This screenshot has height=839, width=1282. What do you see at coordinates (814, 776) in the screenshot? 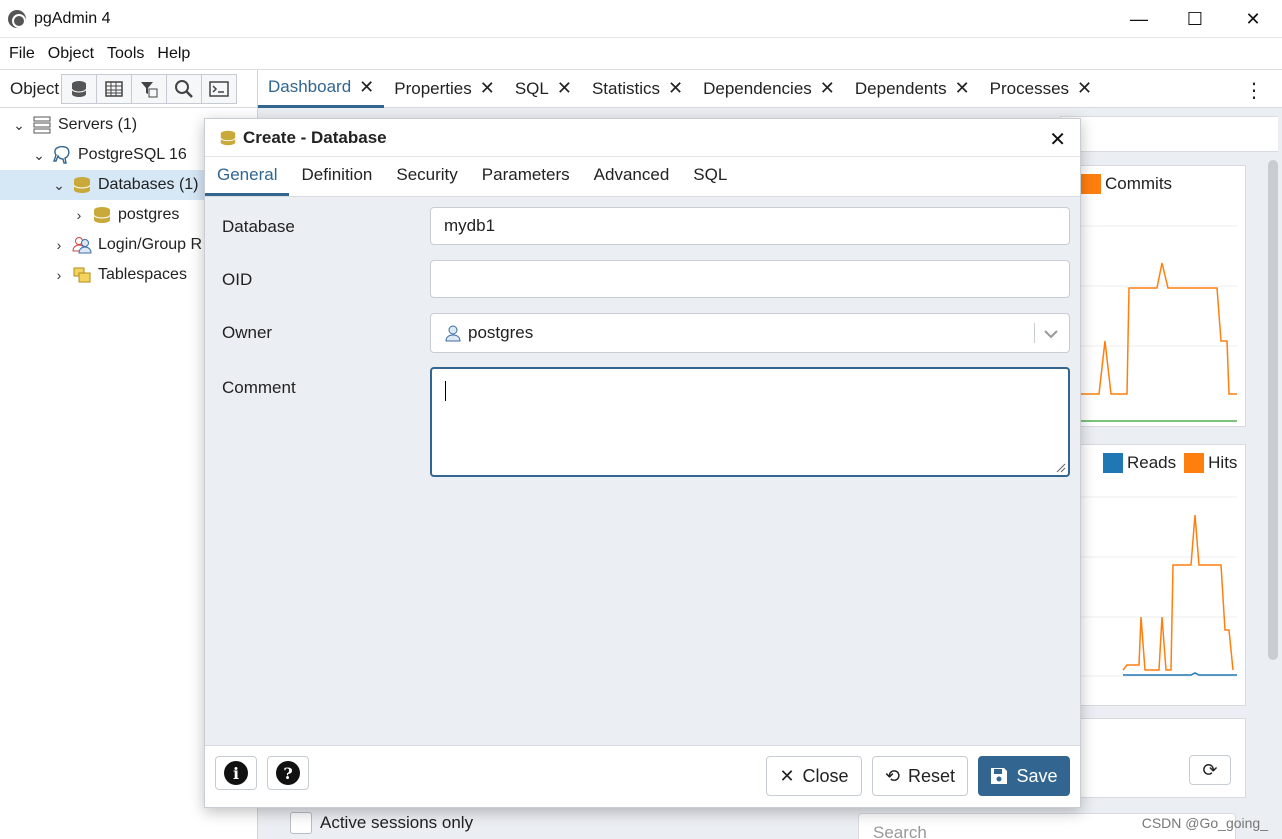
I see `close-button: ✕ Close` at bounding box center [814, 776].